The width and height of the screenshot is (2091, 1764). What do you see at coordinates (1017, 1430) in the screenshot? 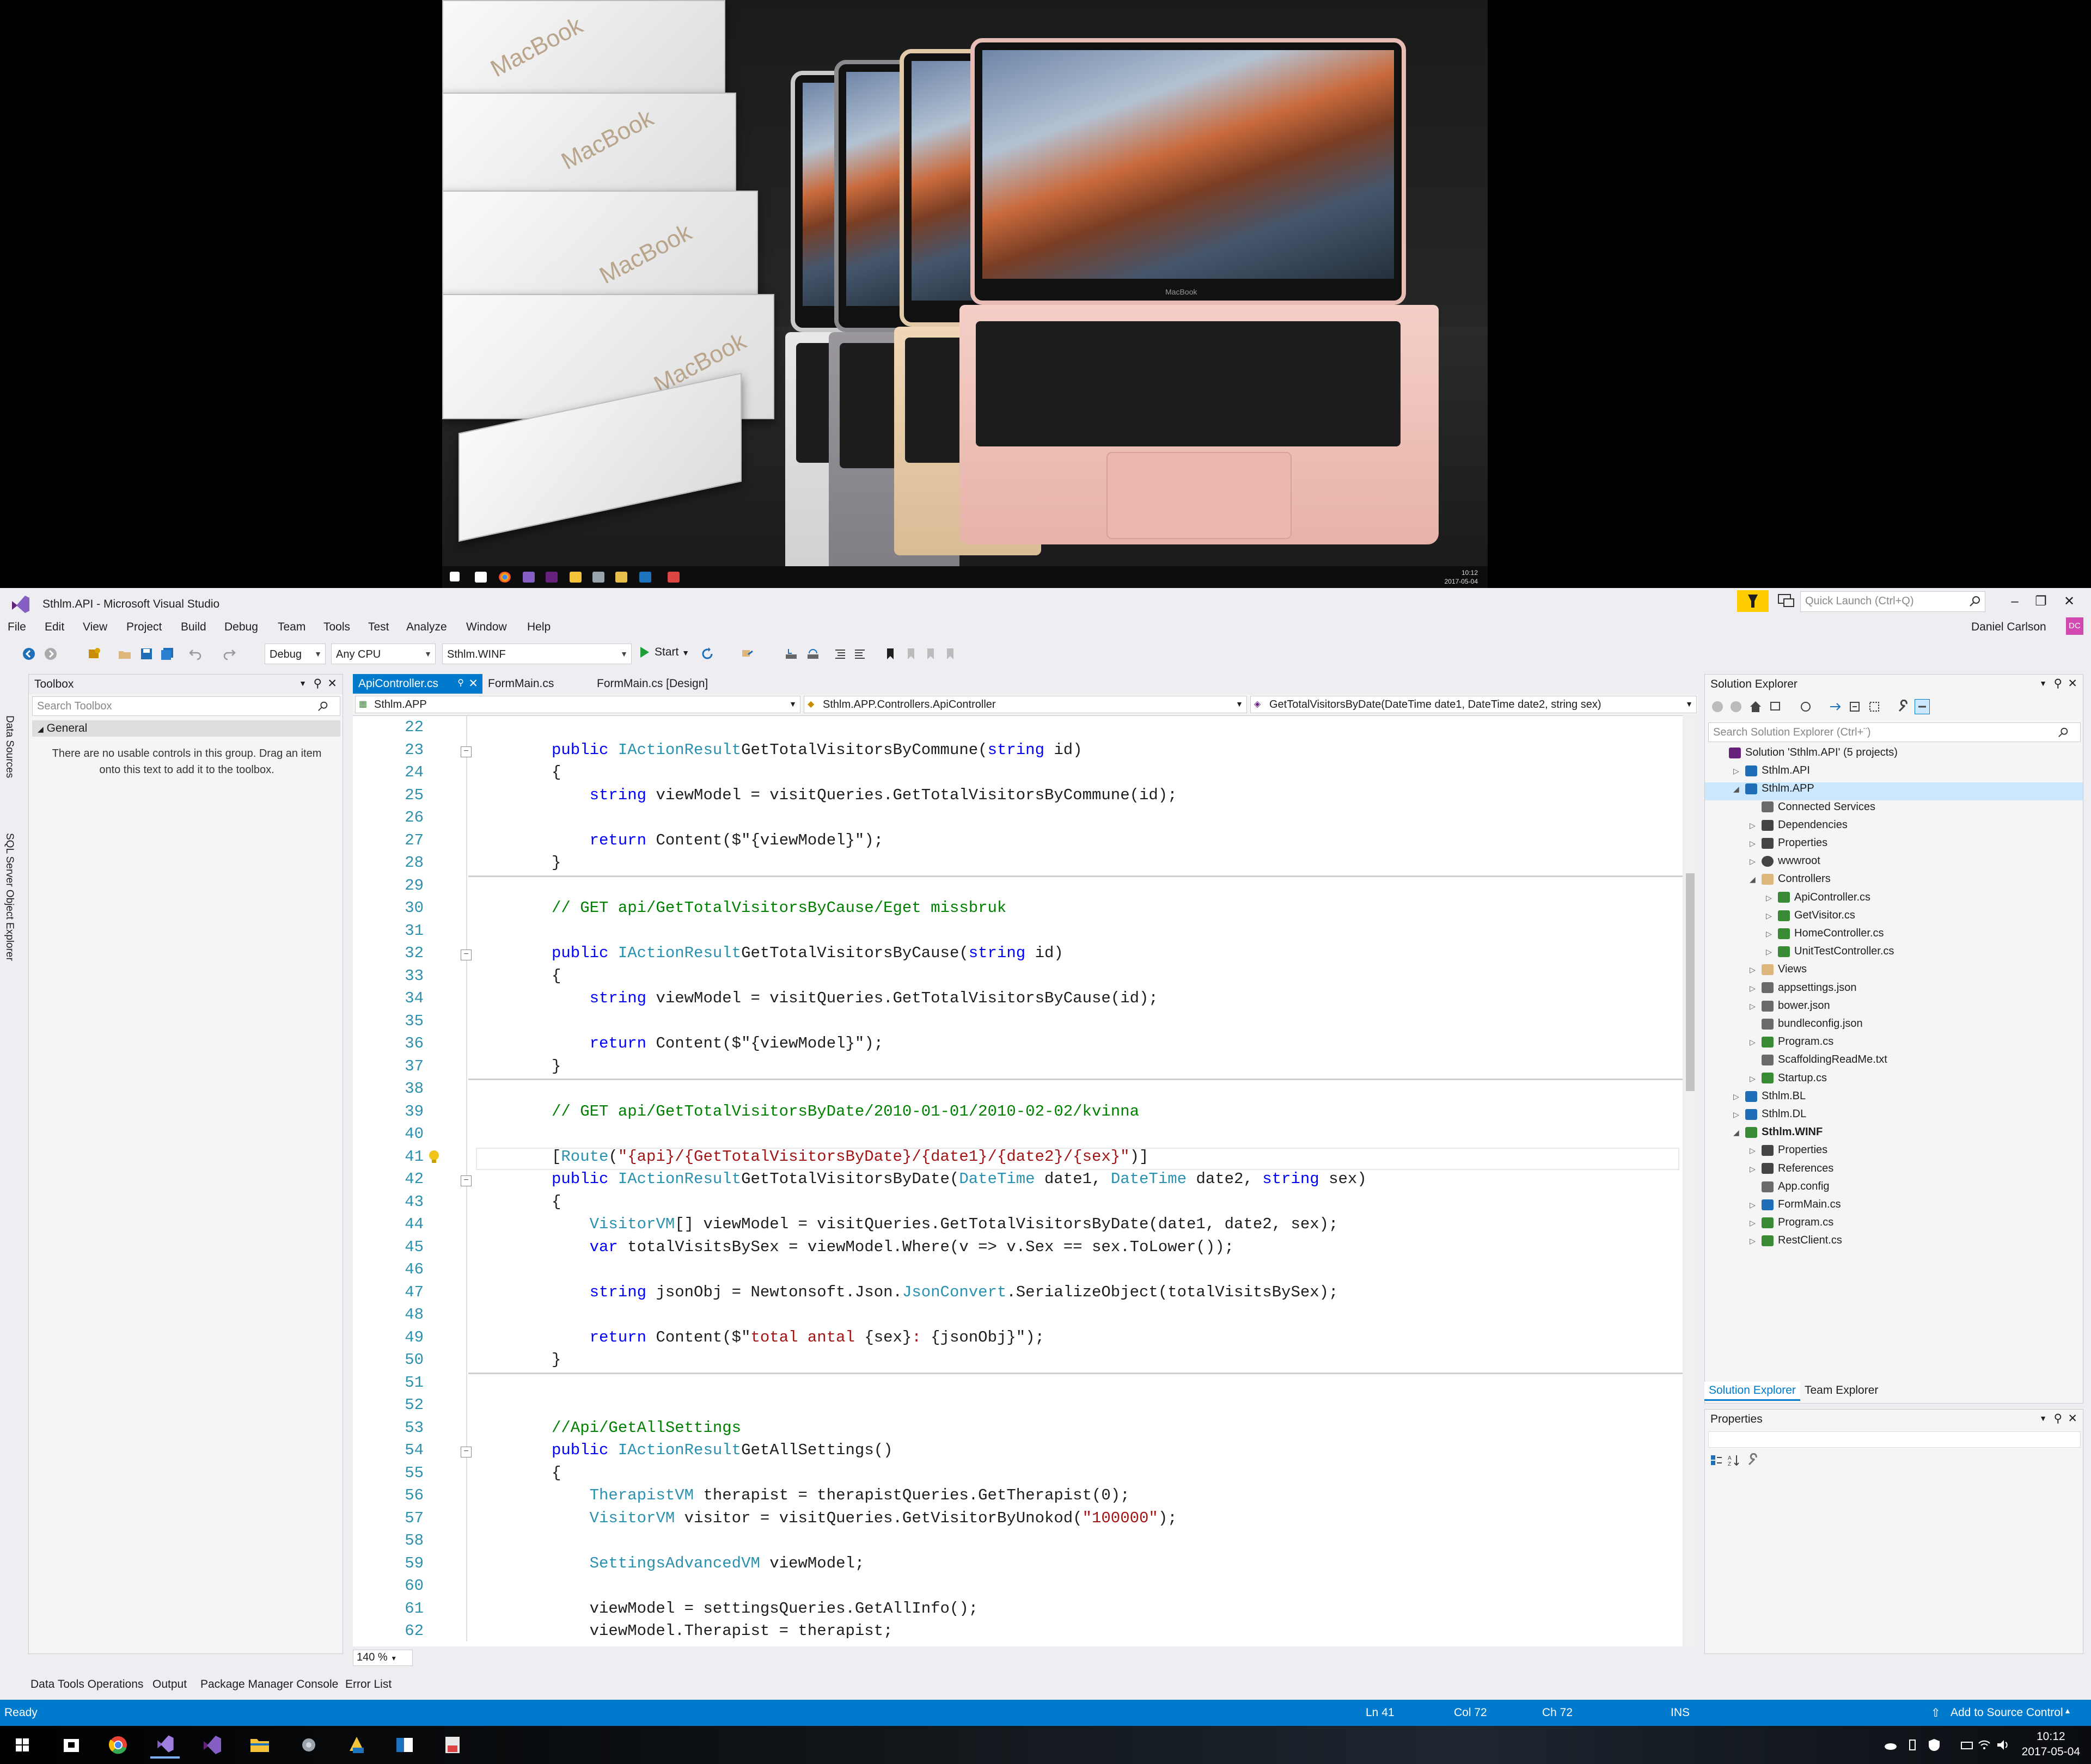
I see `code-line: 53 //Api/GetAllSettings` at bounding box center [1017, 1430].